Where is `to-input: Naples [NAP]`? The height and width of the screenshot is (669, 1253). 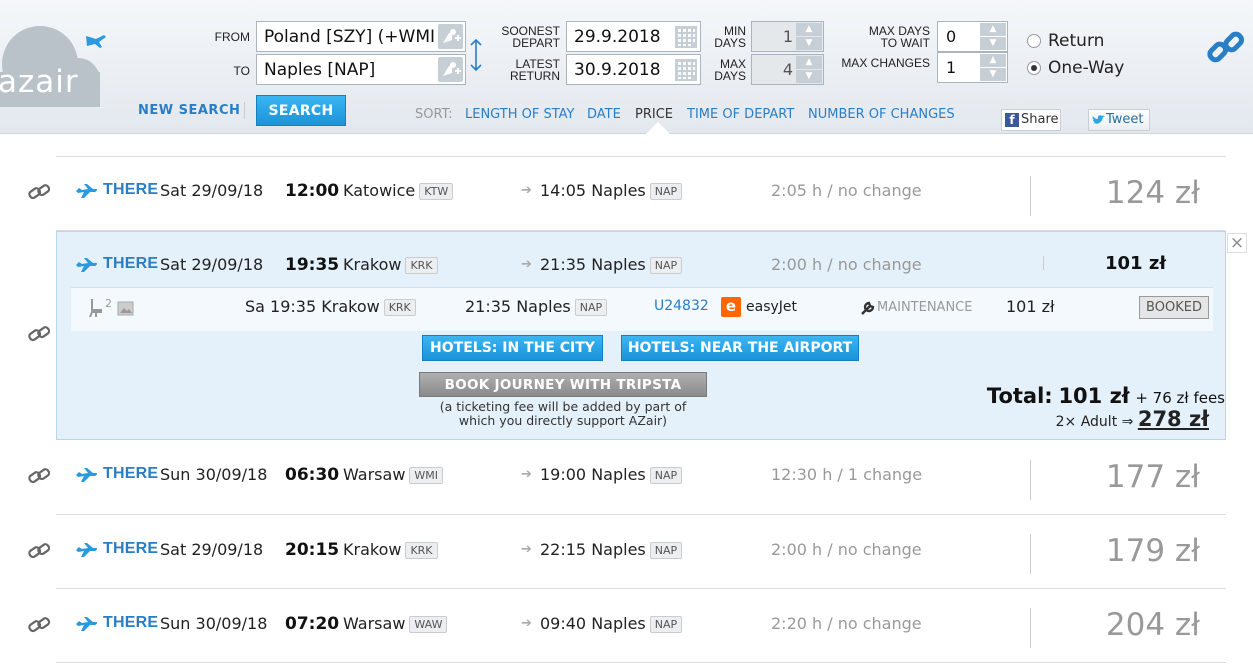 to-input: Naples [NAP] is located at coordinates (361, 69).